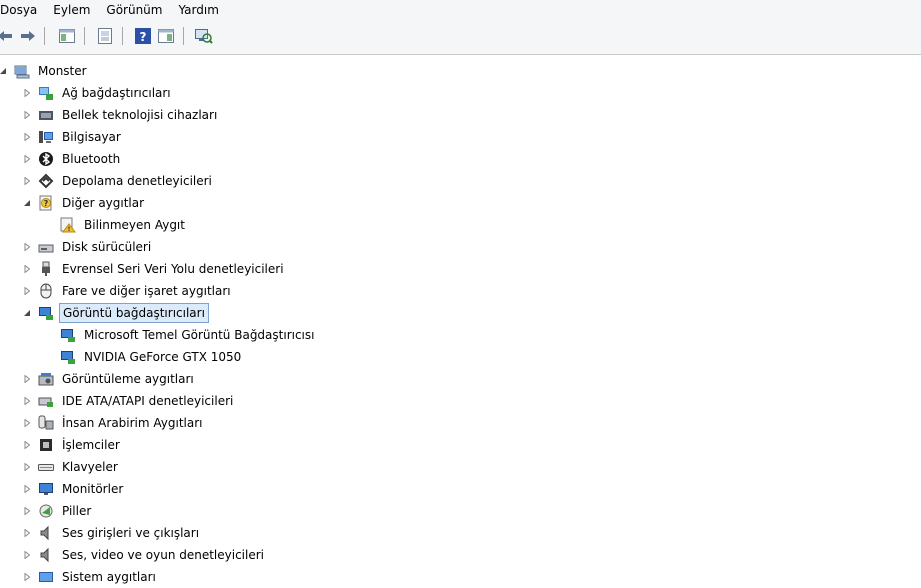 The image size is (921, 588). What do you see at coordinates (131, 533) in the screenshot?
I see `tree-item-label: Ses girişleri ve çıkışları` at bounding box center [131, 533].